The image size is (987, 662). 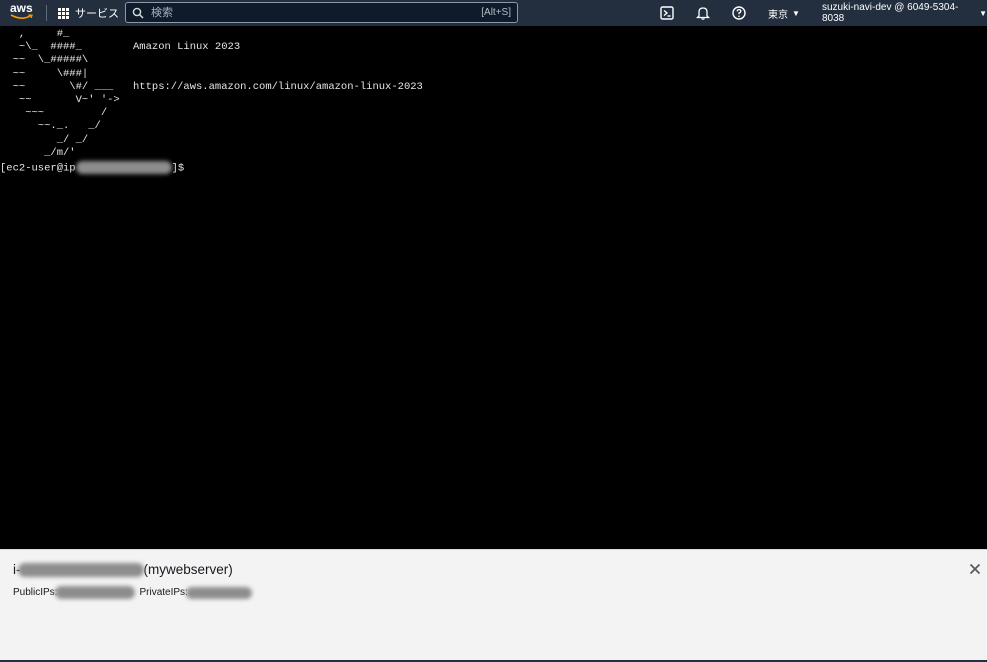 I want to click on instance-ip-info: PublicIPs: PrivateIPs:, so click(x=132, y=592).